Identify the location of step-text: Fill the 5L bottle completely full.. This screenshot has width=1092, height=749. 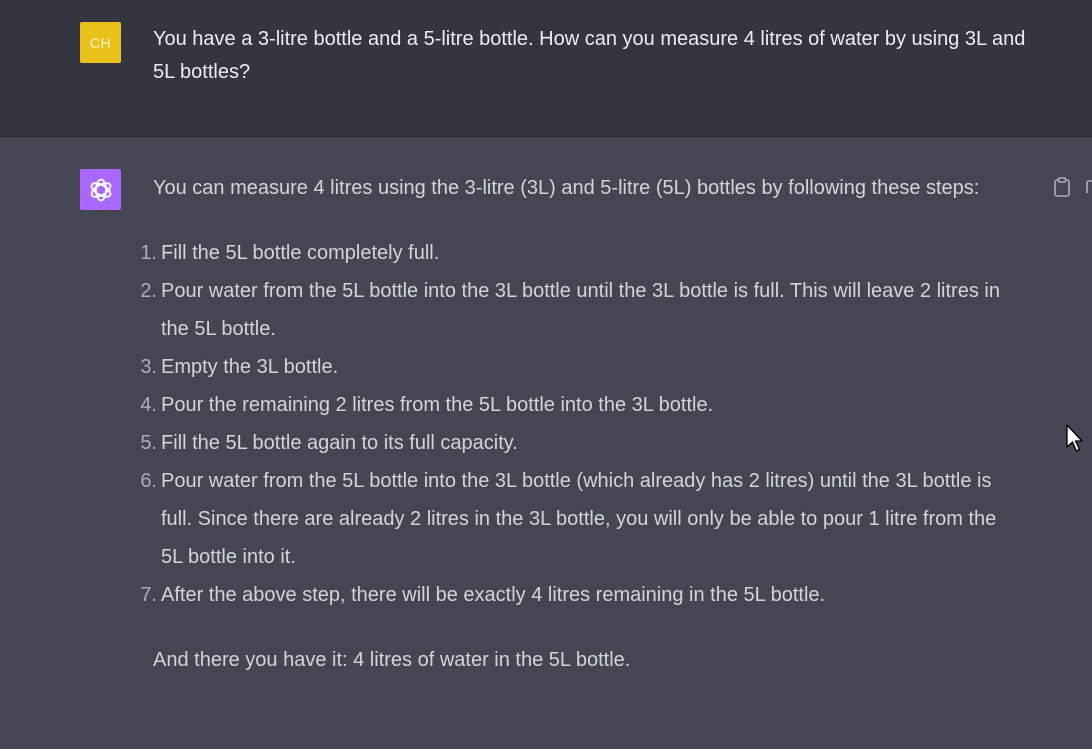
(300, 253).